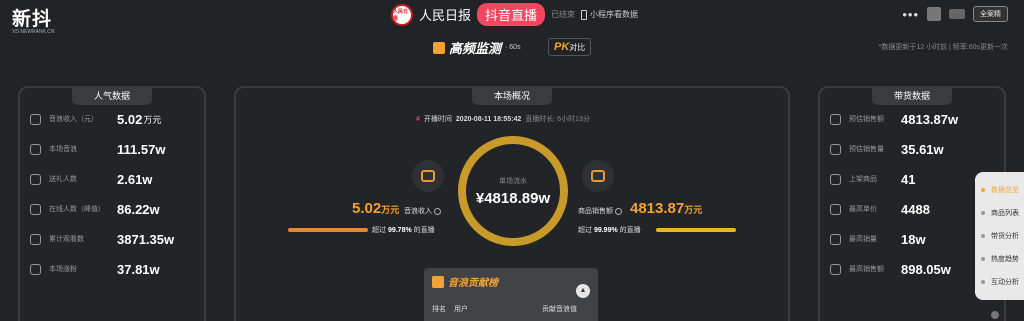 This screenshot has height=321, width=1024. Describe the element at coordinates (557, 119) in the screenshot. I see `duration: 直播时长: 6小时13分` at that location.